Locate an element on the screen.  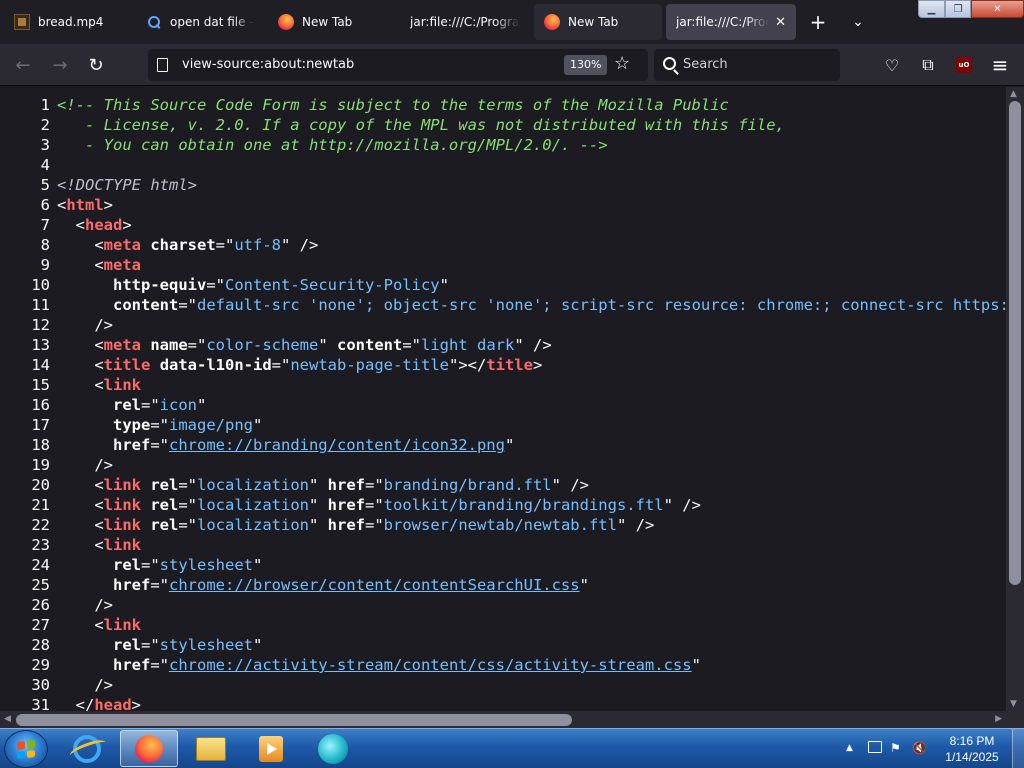
extensions-icon: ⧉ is located at coordinates (928, 65).